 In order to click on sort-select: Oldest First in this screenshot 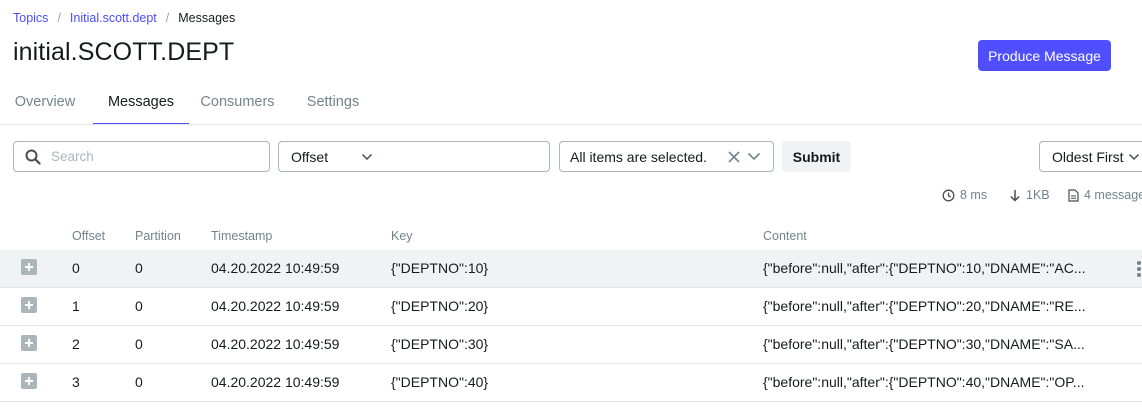, I will do `click(1090, 156)`.